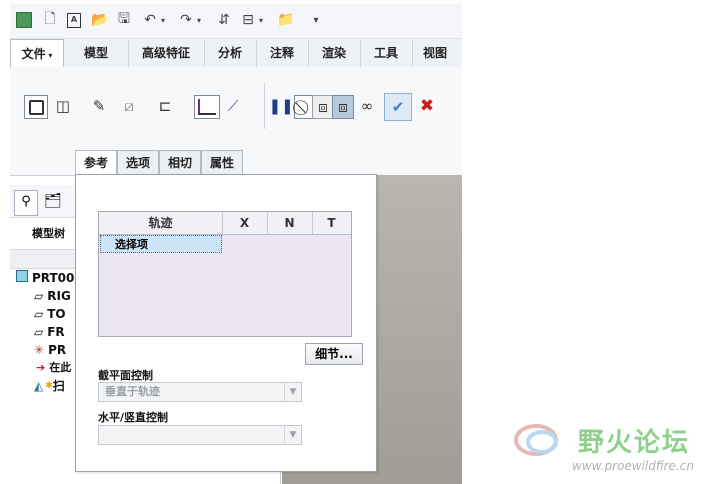  I want to click on tab-properties: 属性, so click(222, 163).